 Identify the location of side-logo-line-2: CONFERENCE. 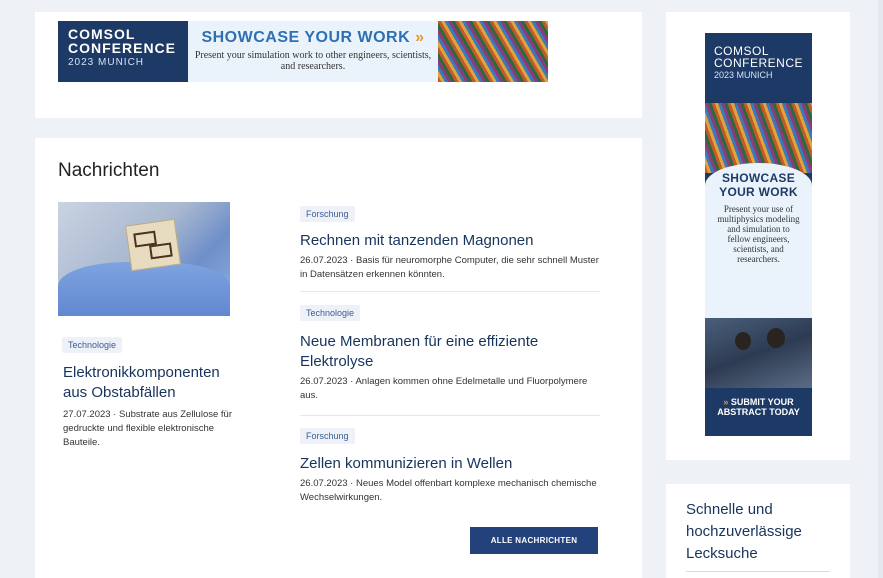
(759, 63).